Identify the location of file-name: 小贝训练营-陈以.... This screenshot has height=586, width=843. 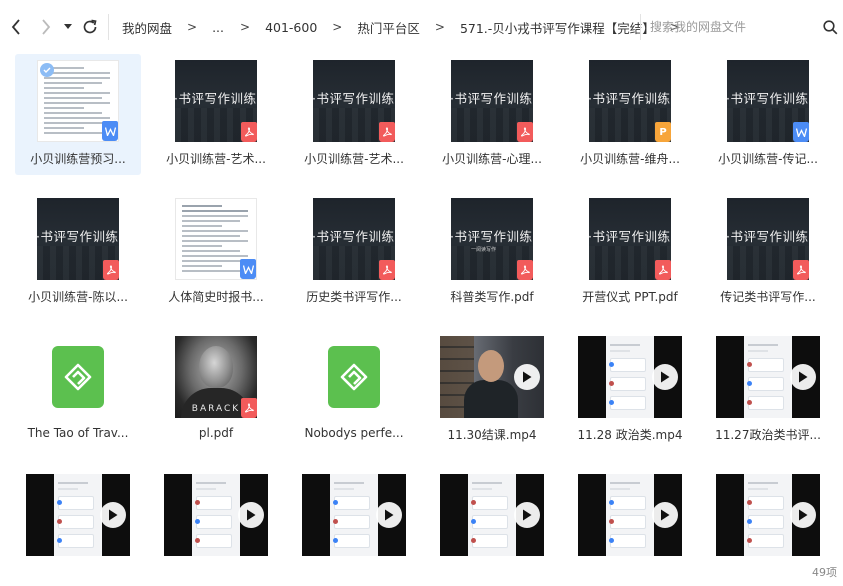
(78, 297).